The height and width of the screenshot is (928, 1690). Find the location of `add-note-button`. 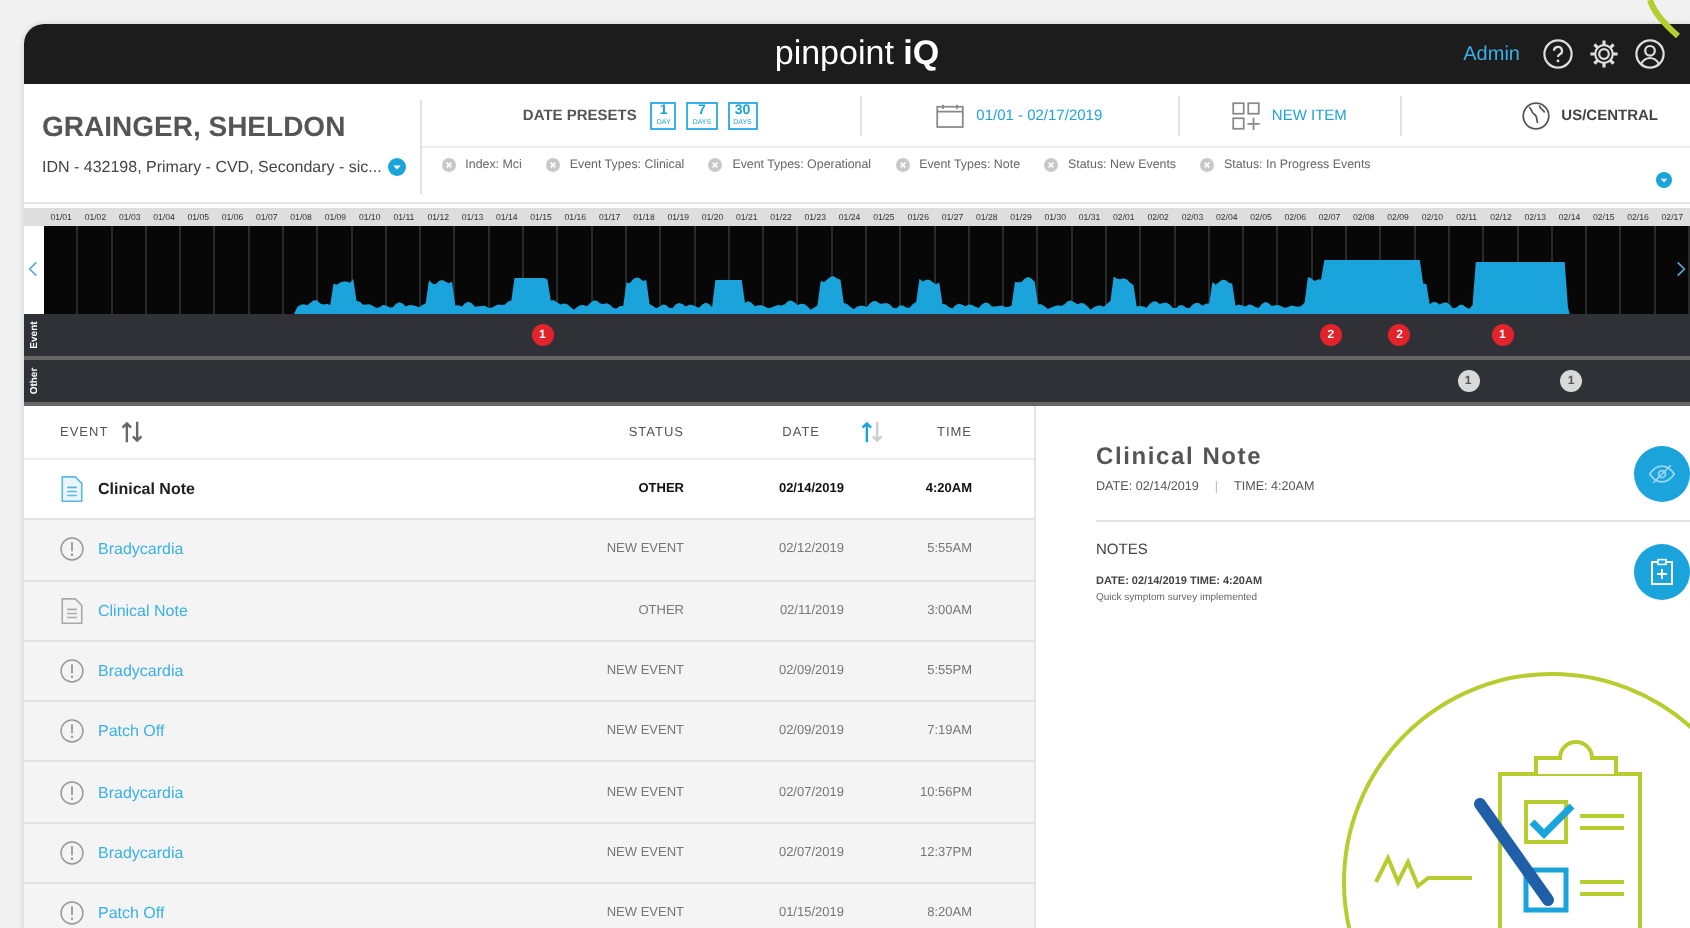

add-note-button is located at coordinates (1662, 572).